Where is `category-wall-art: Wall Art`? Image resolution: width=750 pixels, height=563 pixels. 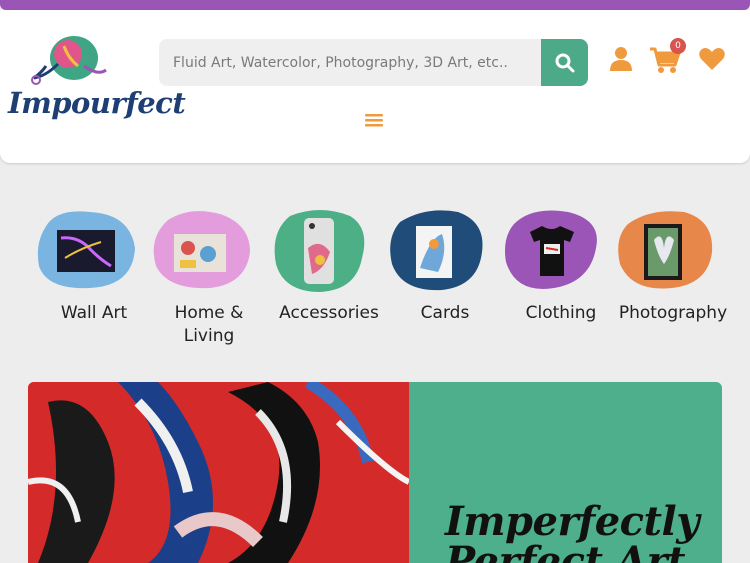 category-wall-art: Wall Art is located at coordinates (94, 279).